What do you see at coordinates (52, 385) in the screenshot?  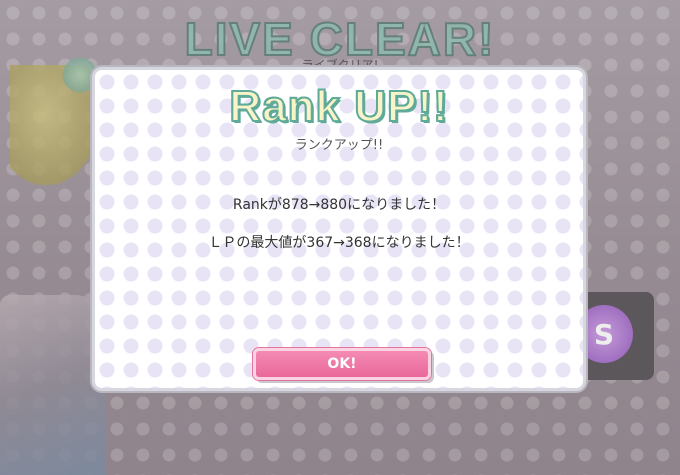 I see `character-dress` at bounding box center [52, 385].